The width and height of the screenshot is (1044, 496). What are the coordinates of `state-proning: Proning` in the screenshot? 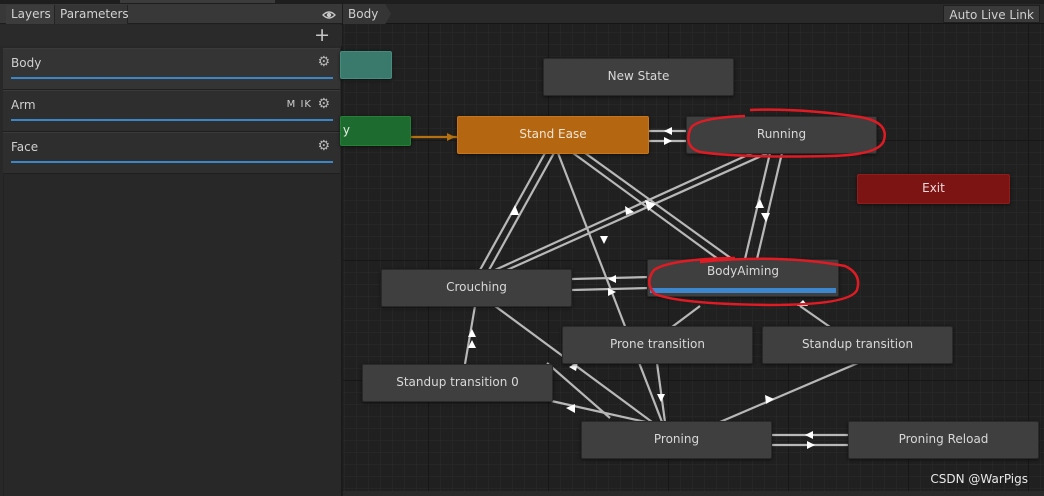 It's located at (676, 440).